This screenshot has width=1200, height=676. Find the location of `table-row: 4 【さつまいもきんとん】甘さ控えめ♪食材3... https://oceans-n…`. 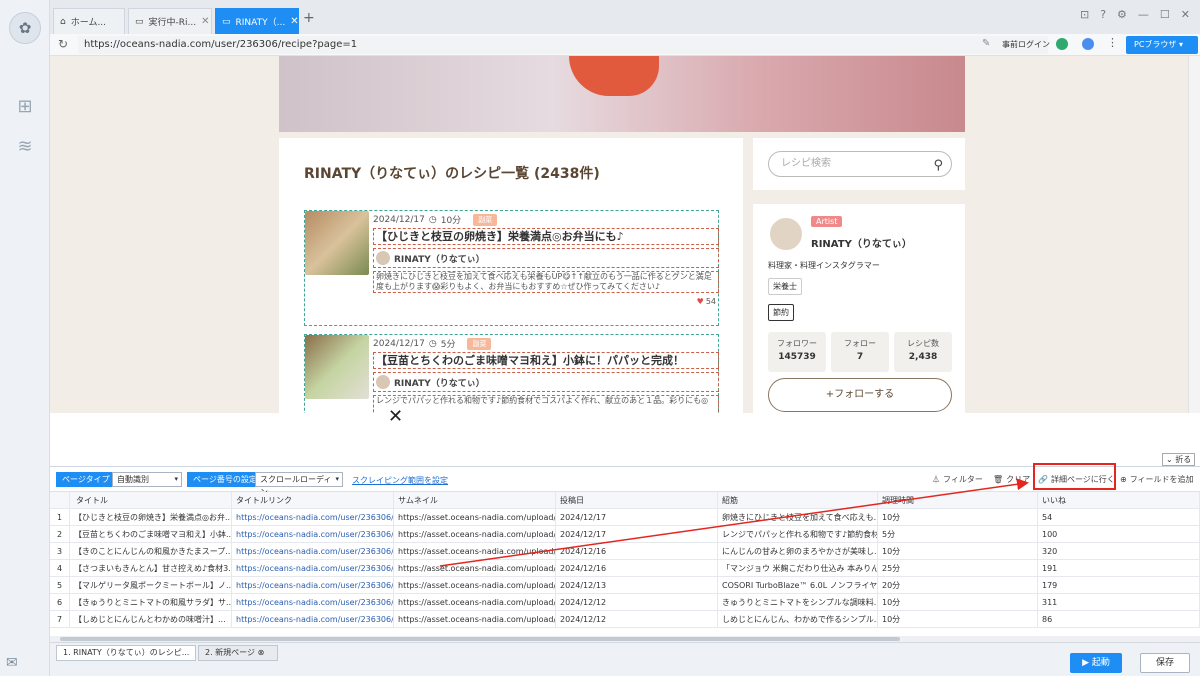

table-row: 4 【さつまいもきんとん】甘さ控えめ♪食材3... https://oceans-n… is located at coordinates (625, 568).